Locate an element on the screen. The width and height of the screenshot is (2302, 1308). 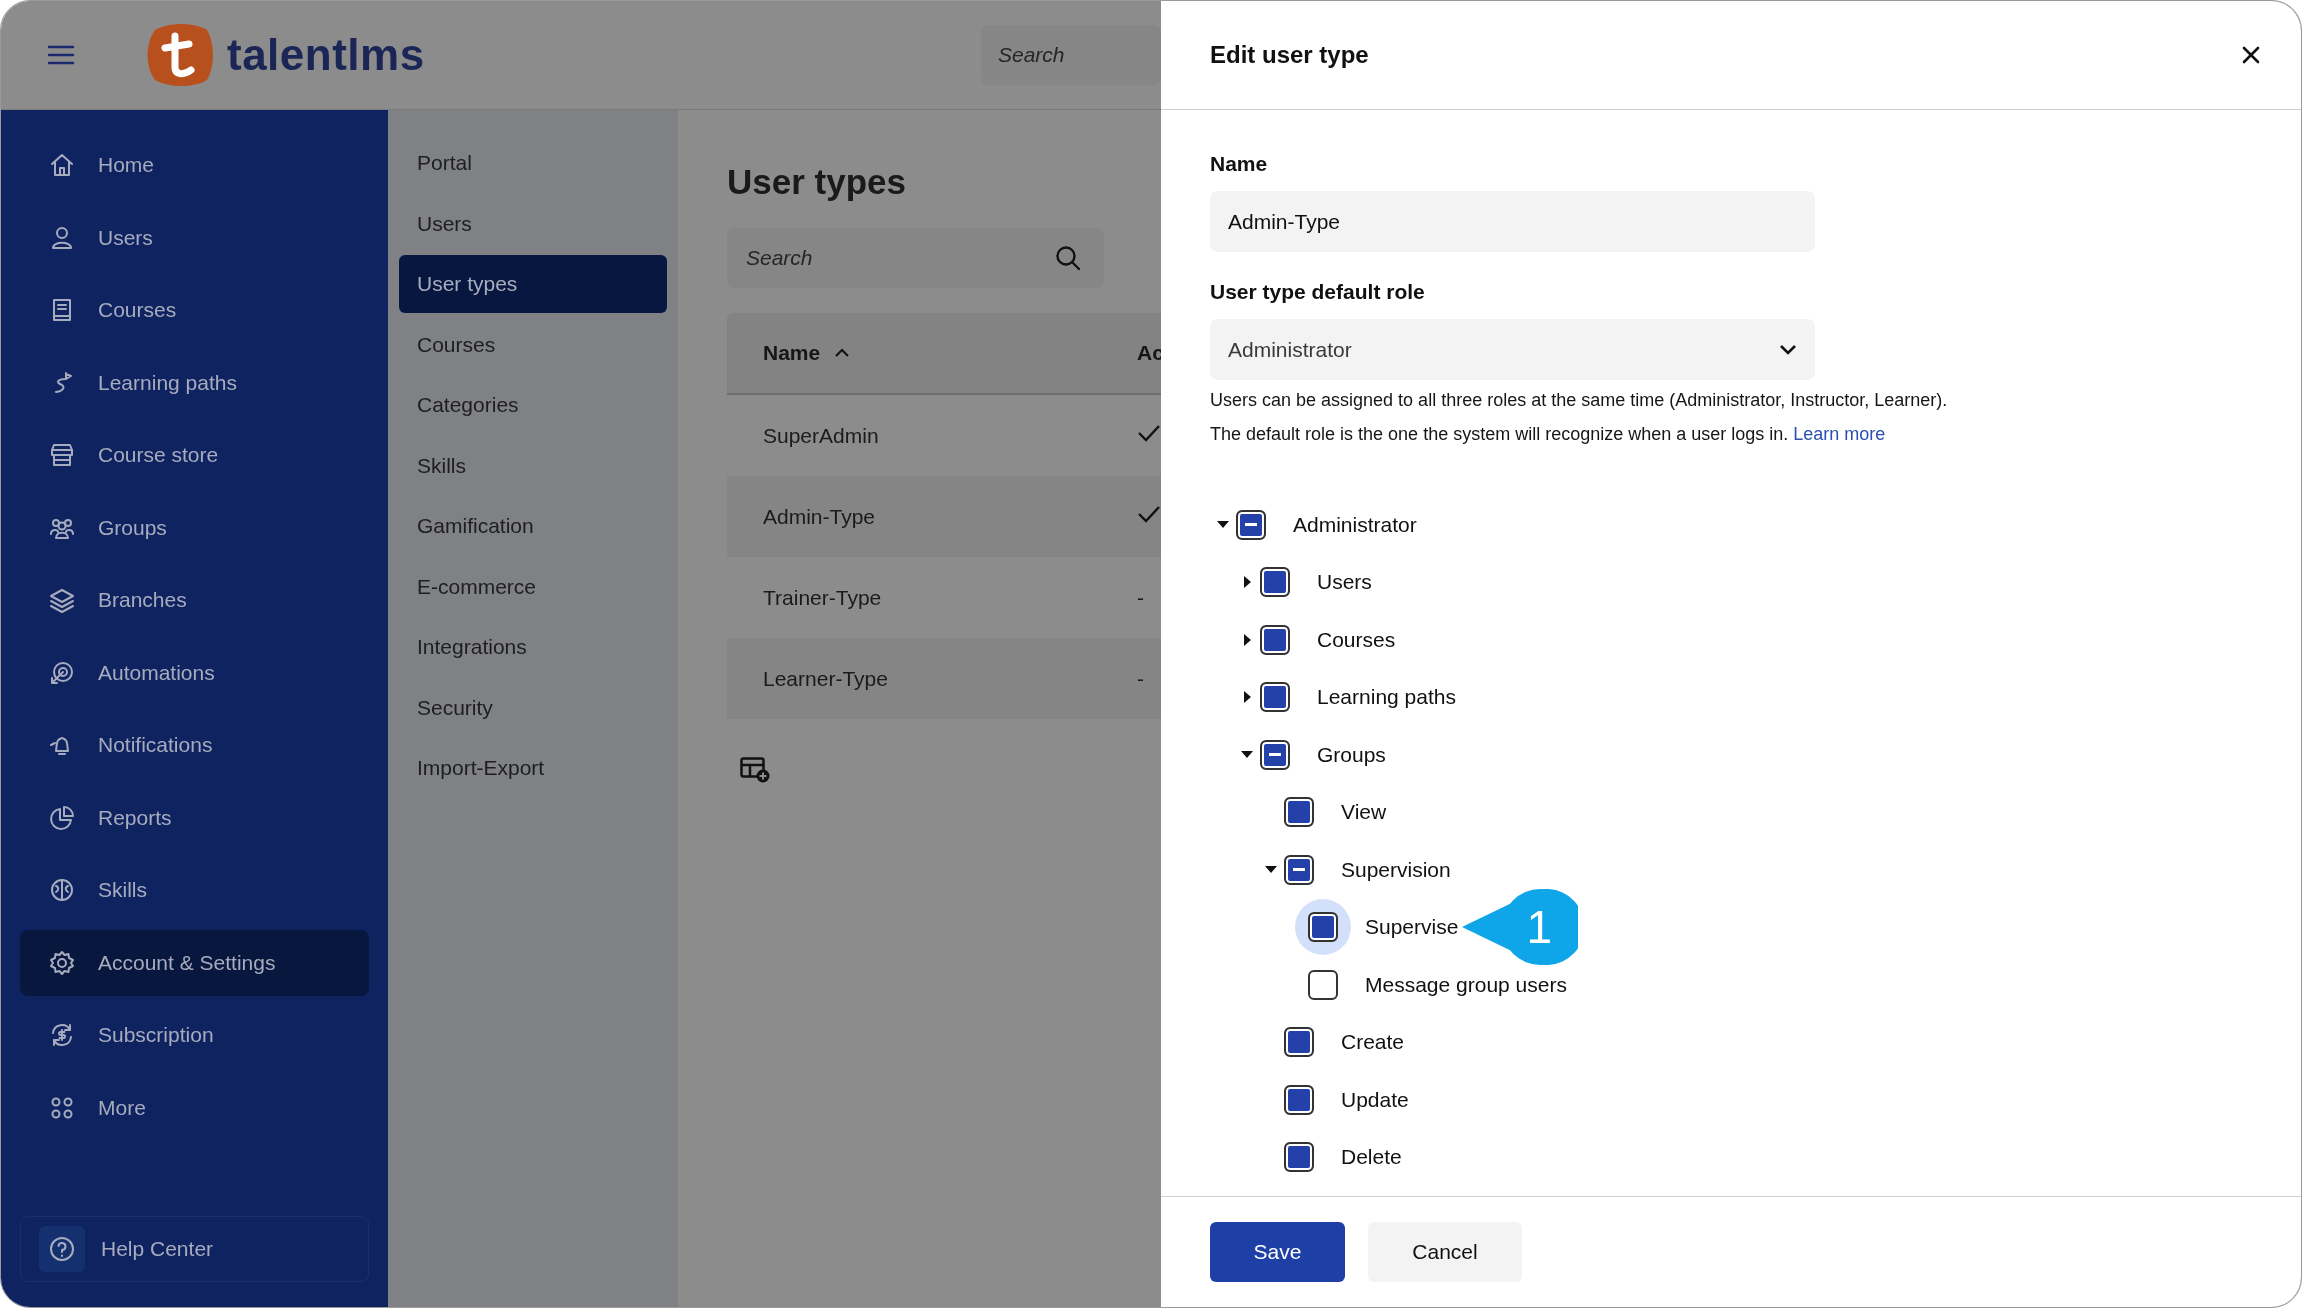
step-marker: 1 is located at coordinates (1520, 927).